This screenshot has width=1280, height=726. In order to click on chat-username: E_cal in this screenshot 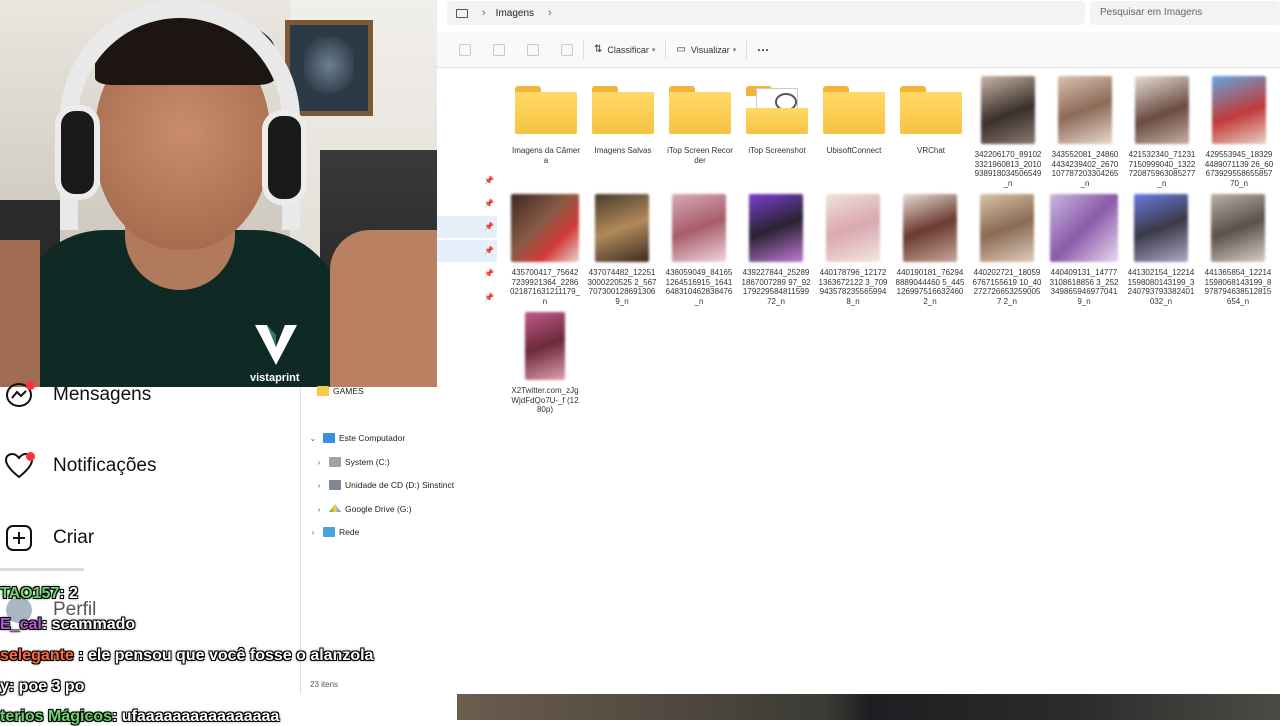, I will do `click(21, 624)`.